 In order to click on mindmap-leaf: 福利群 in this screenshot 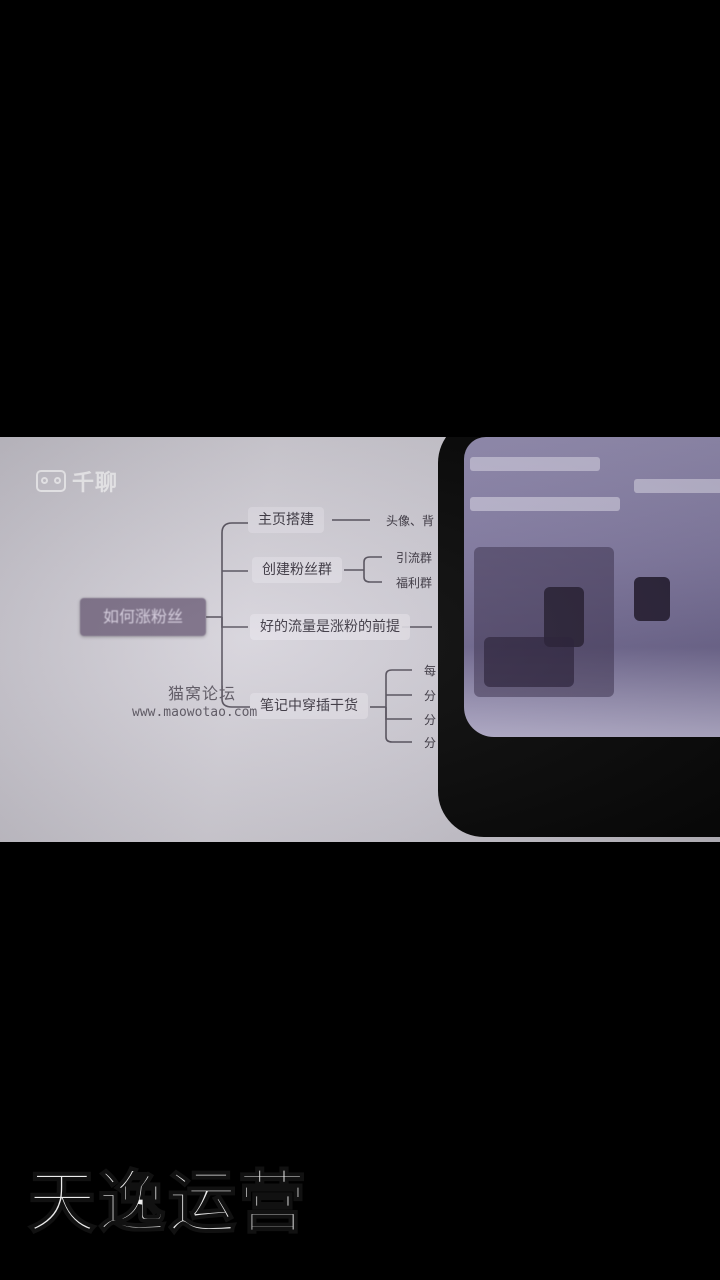, I will do `click(414, 583)`.